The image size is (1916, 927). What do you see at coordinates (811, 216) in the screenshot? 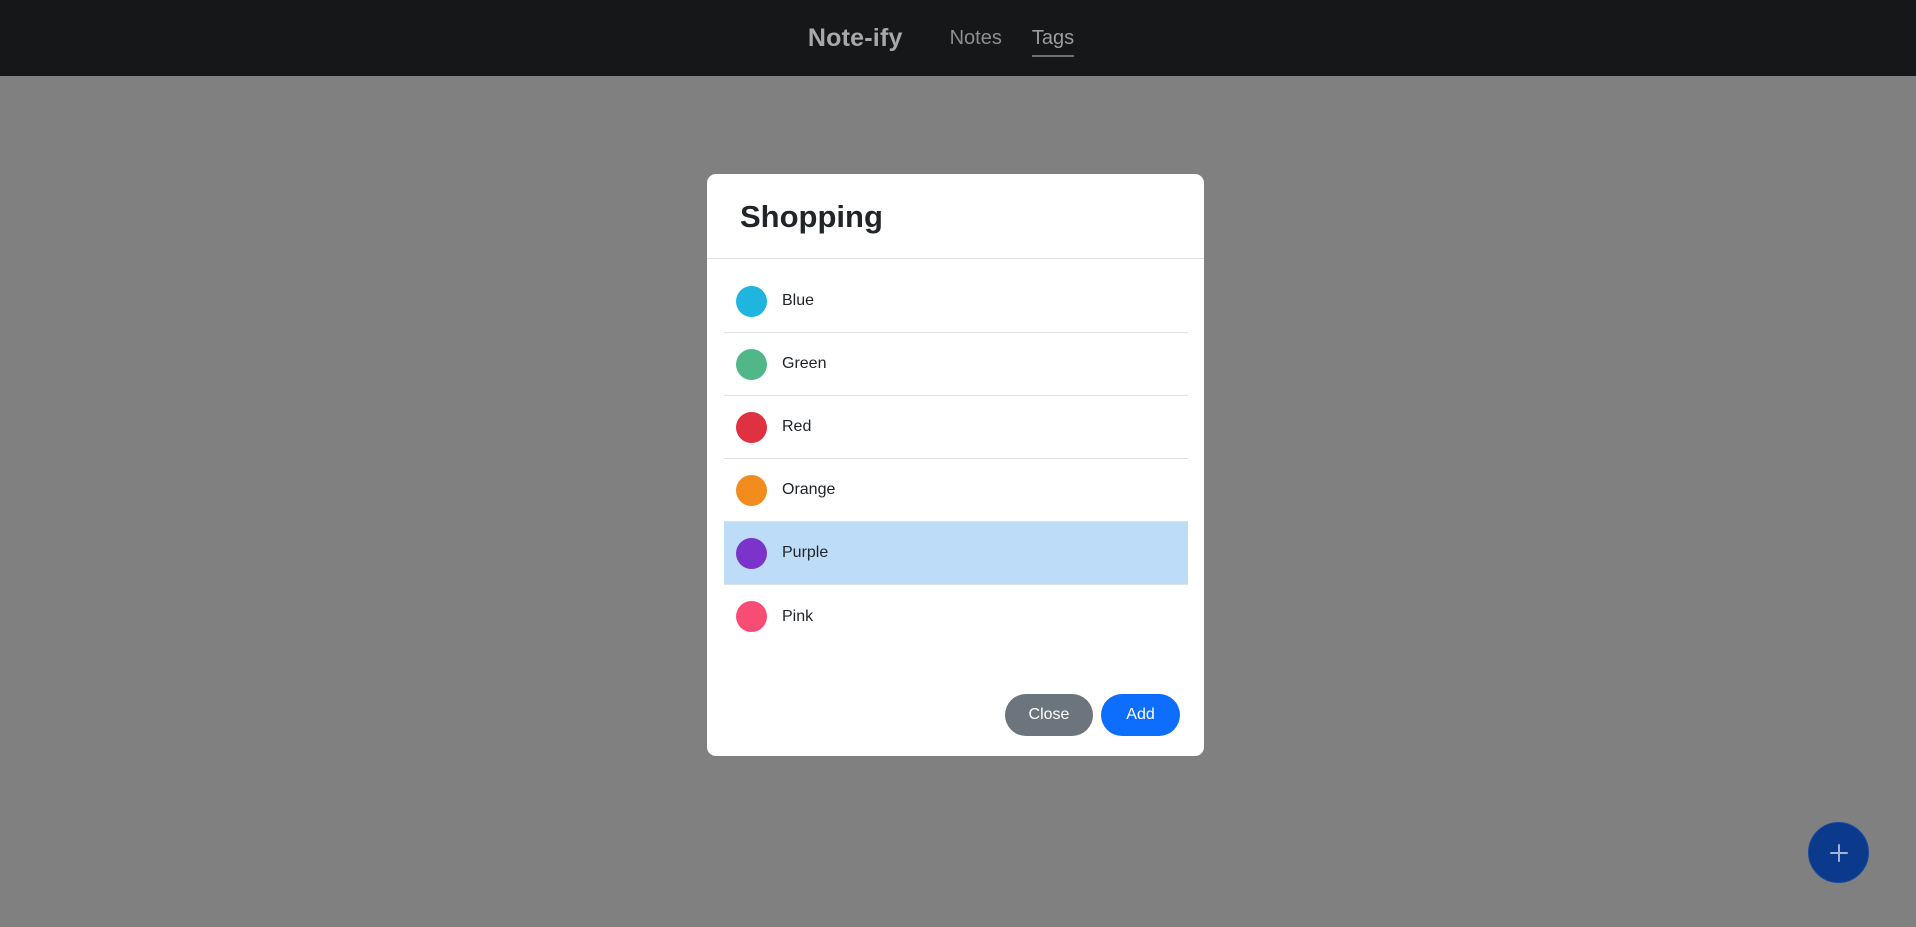
I see `modal-title: Shopping` at bounding box center [811, 216].